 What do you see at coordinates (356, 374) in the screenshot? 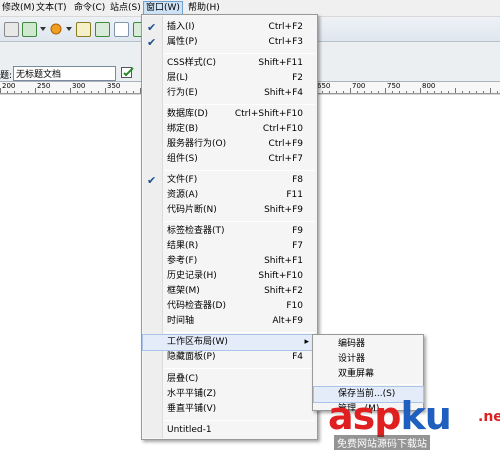
I see `submenu-item-label: 双重屏幕` at bounding box center [356, 374].